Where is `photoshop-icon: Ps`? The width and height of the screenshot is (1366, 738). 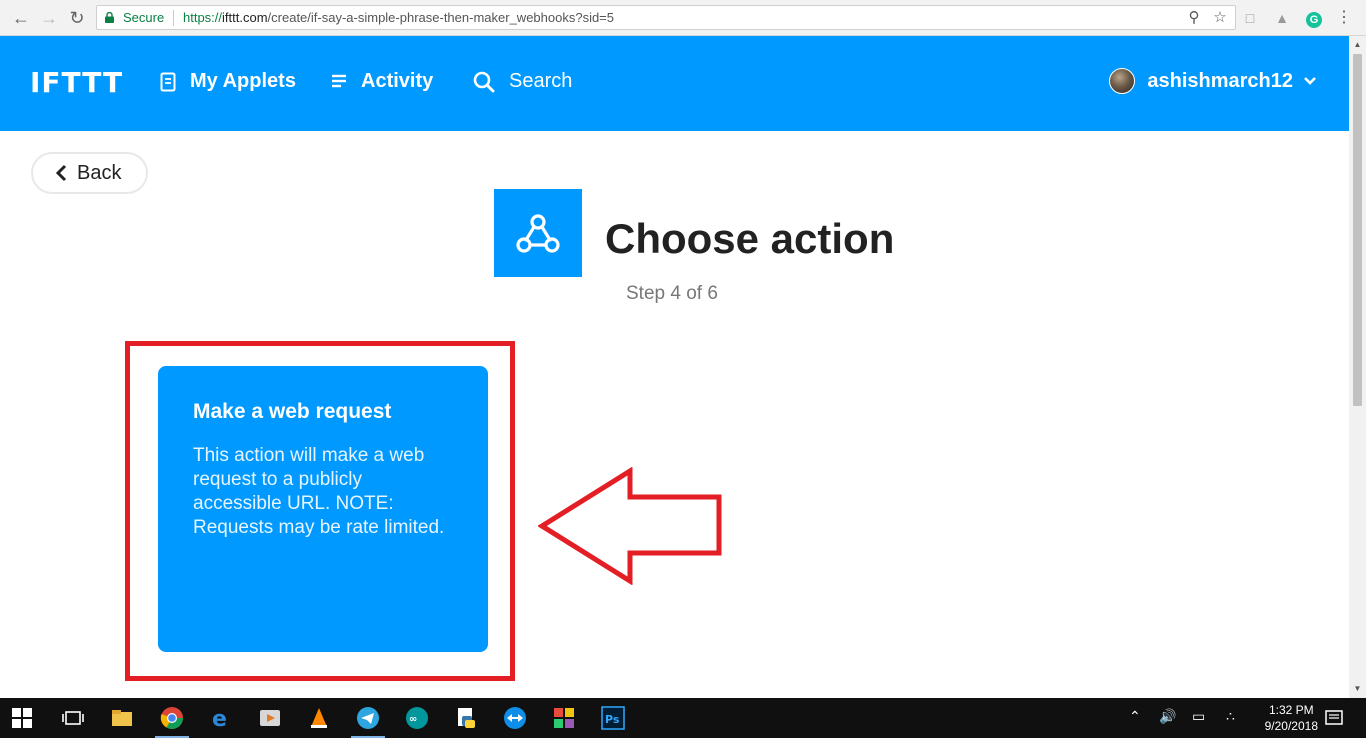
photoshop-icon: Ps is located at coordinates (613, 718).